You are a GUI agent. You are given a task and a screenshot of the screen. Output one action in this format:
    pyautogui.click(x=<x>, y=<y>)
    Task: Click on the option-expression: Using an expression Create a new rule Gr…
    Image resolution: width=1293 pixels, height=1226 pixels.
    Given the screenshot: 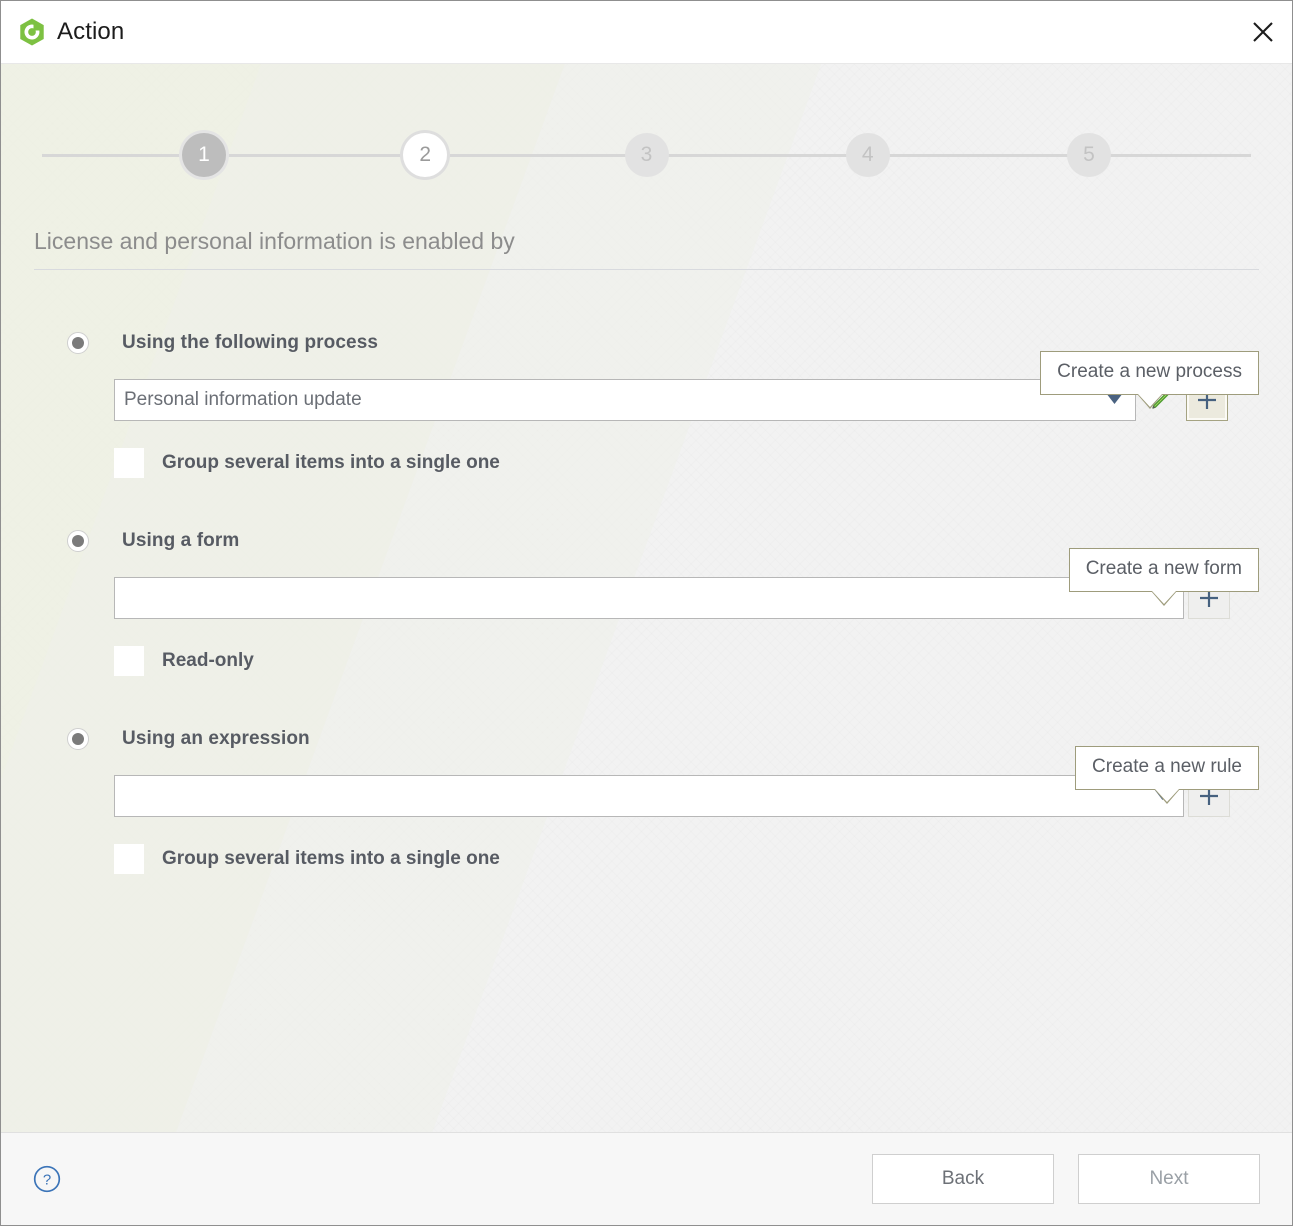 What is the action you would take?
    pyautogui.click(x=646, y=799)
    